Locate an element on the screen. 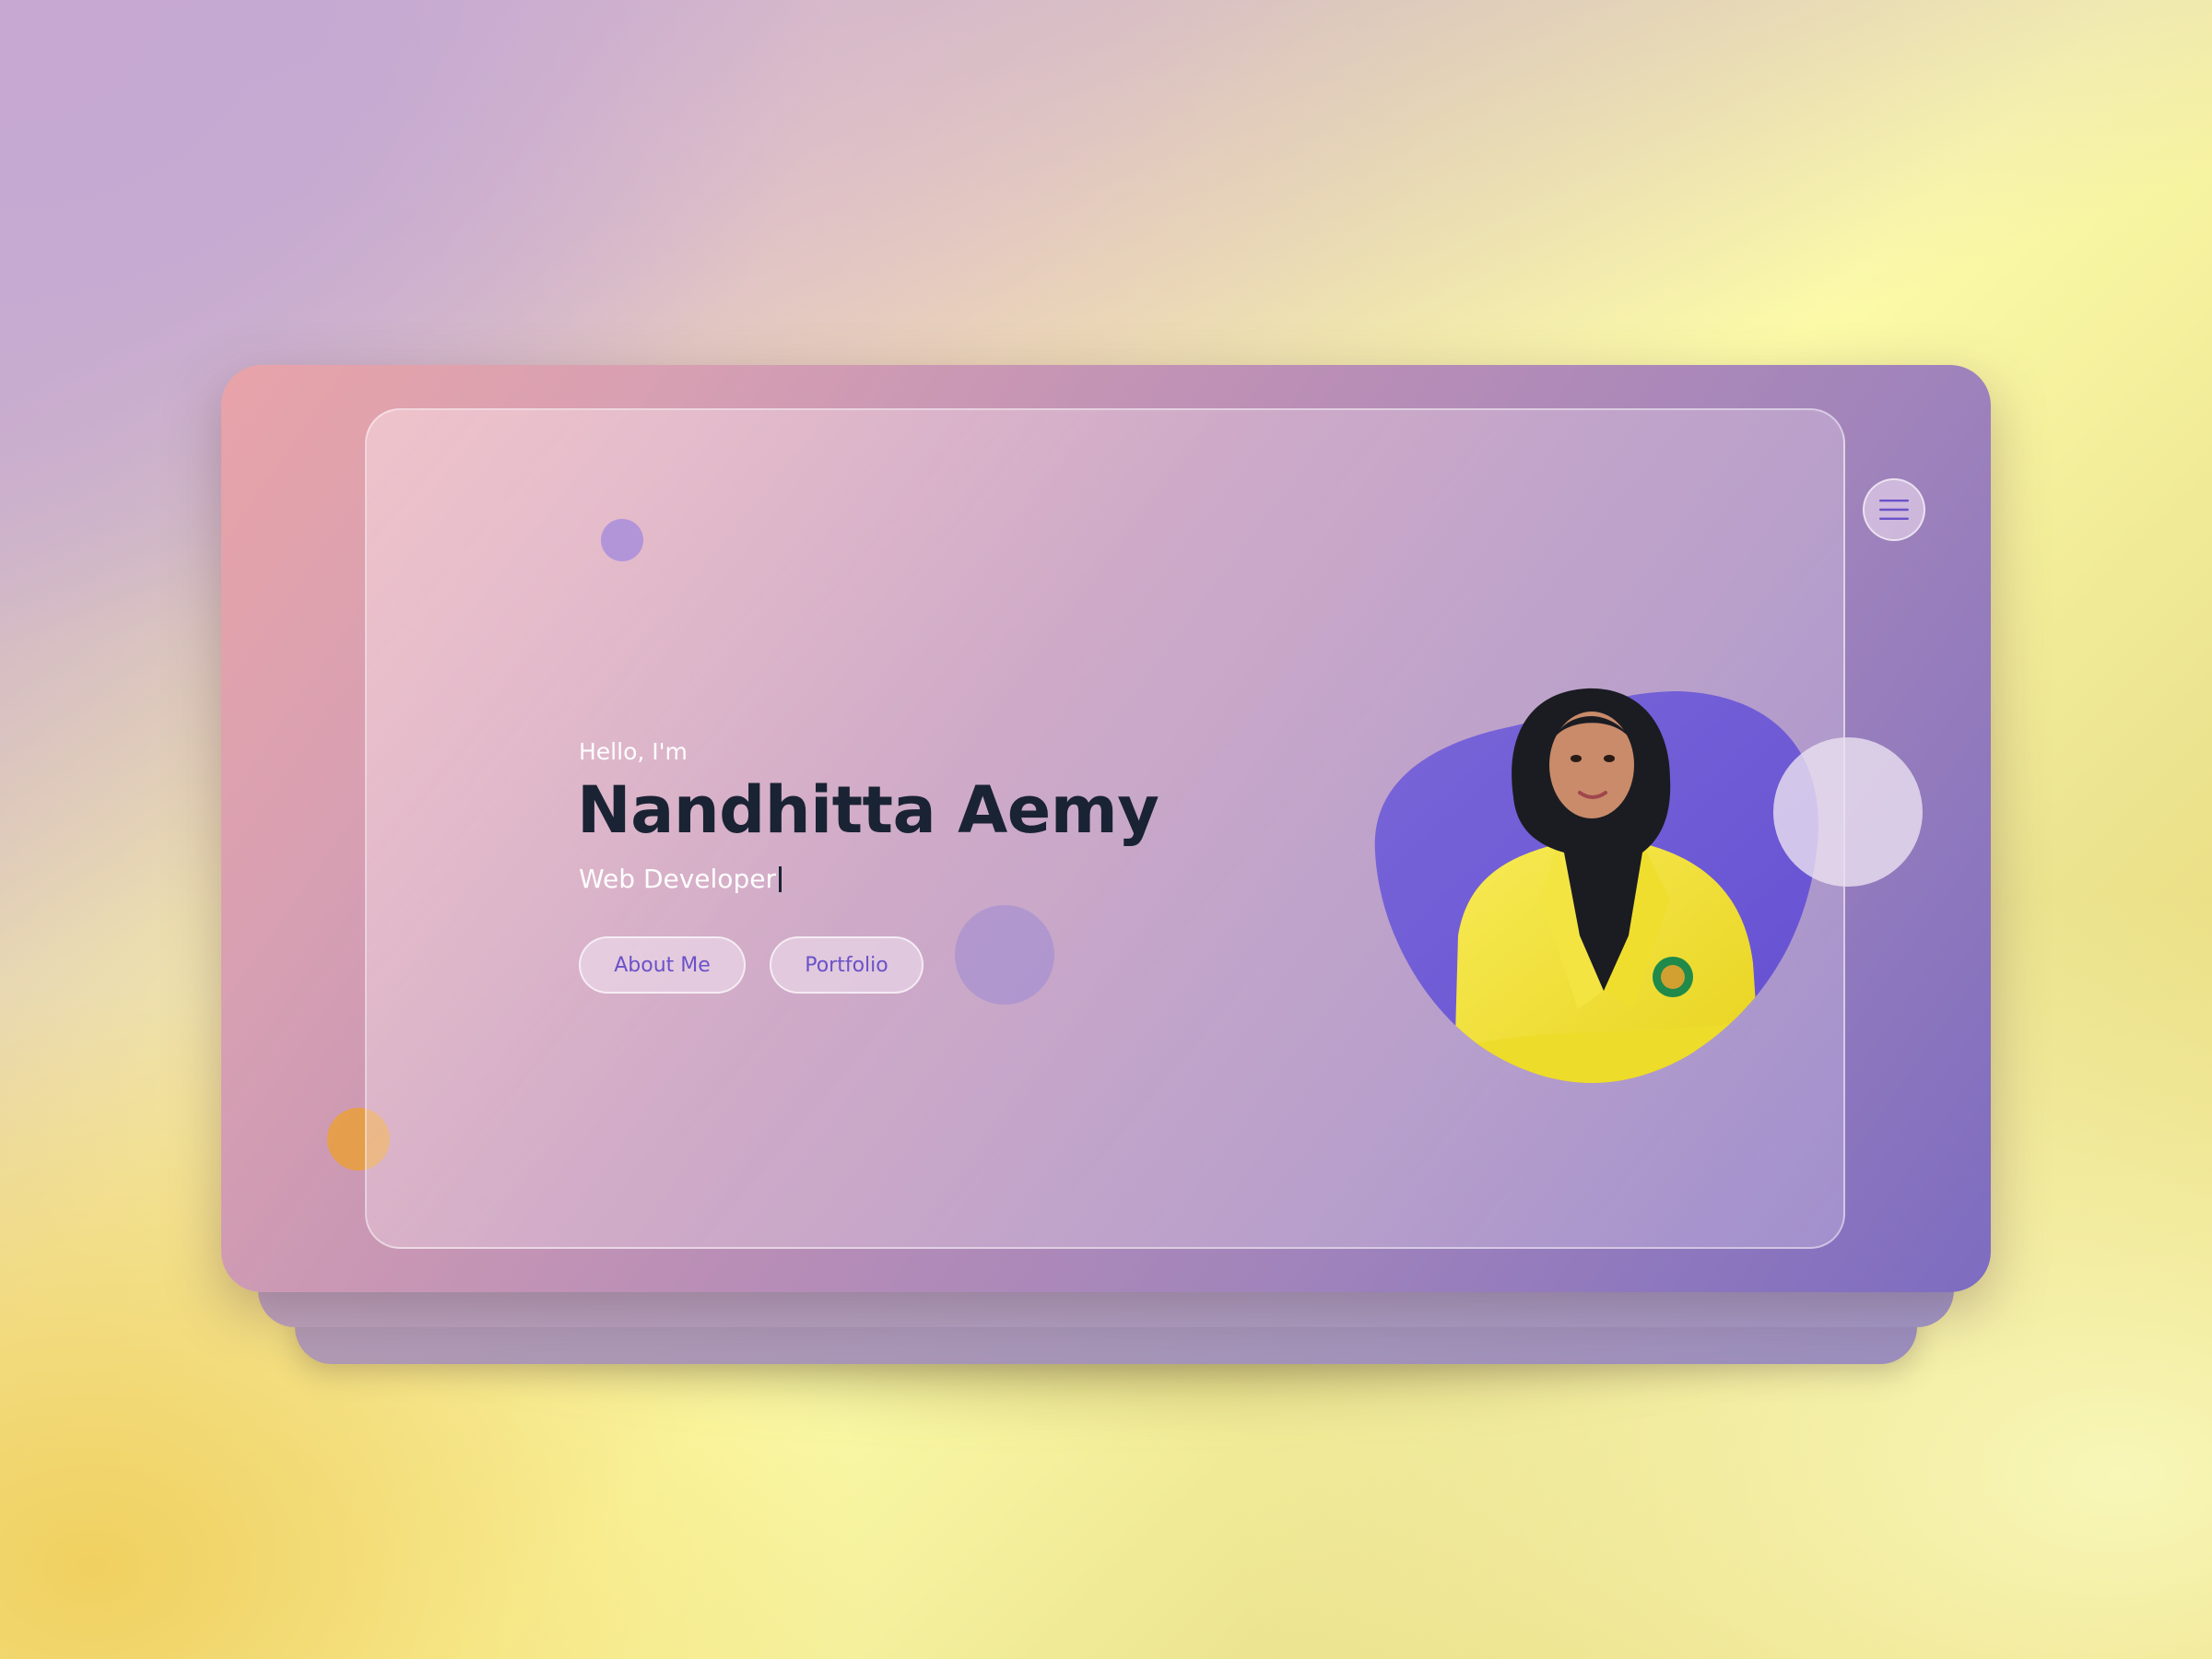 The height and width of the screenshot is (1659, 2212). menu-button is located at coordinates (1894, 509).